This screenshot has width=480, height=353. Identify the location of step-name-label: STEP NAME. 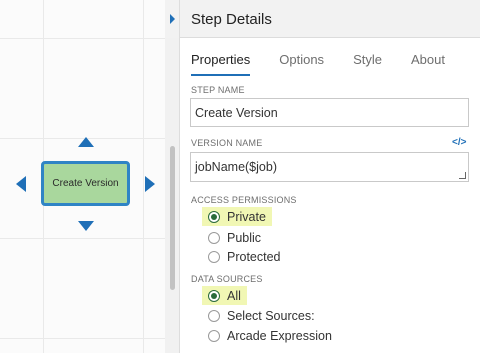
(218, 90).